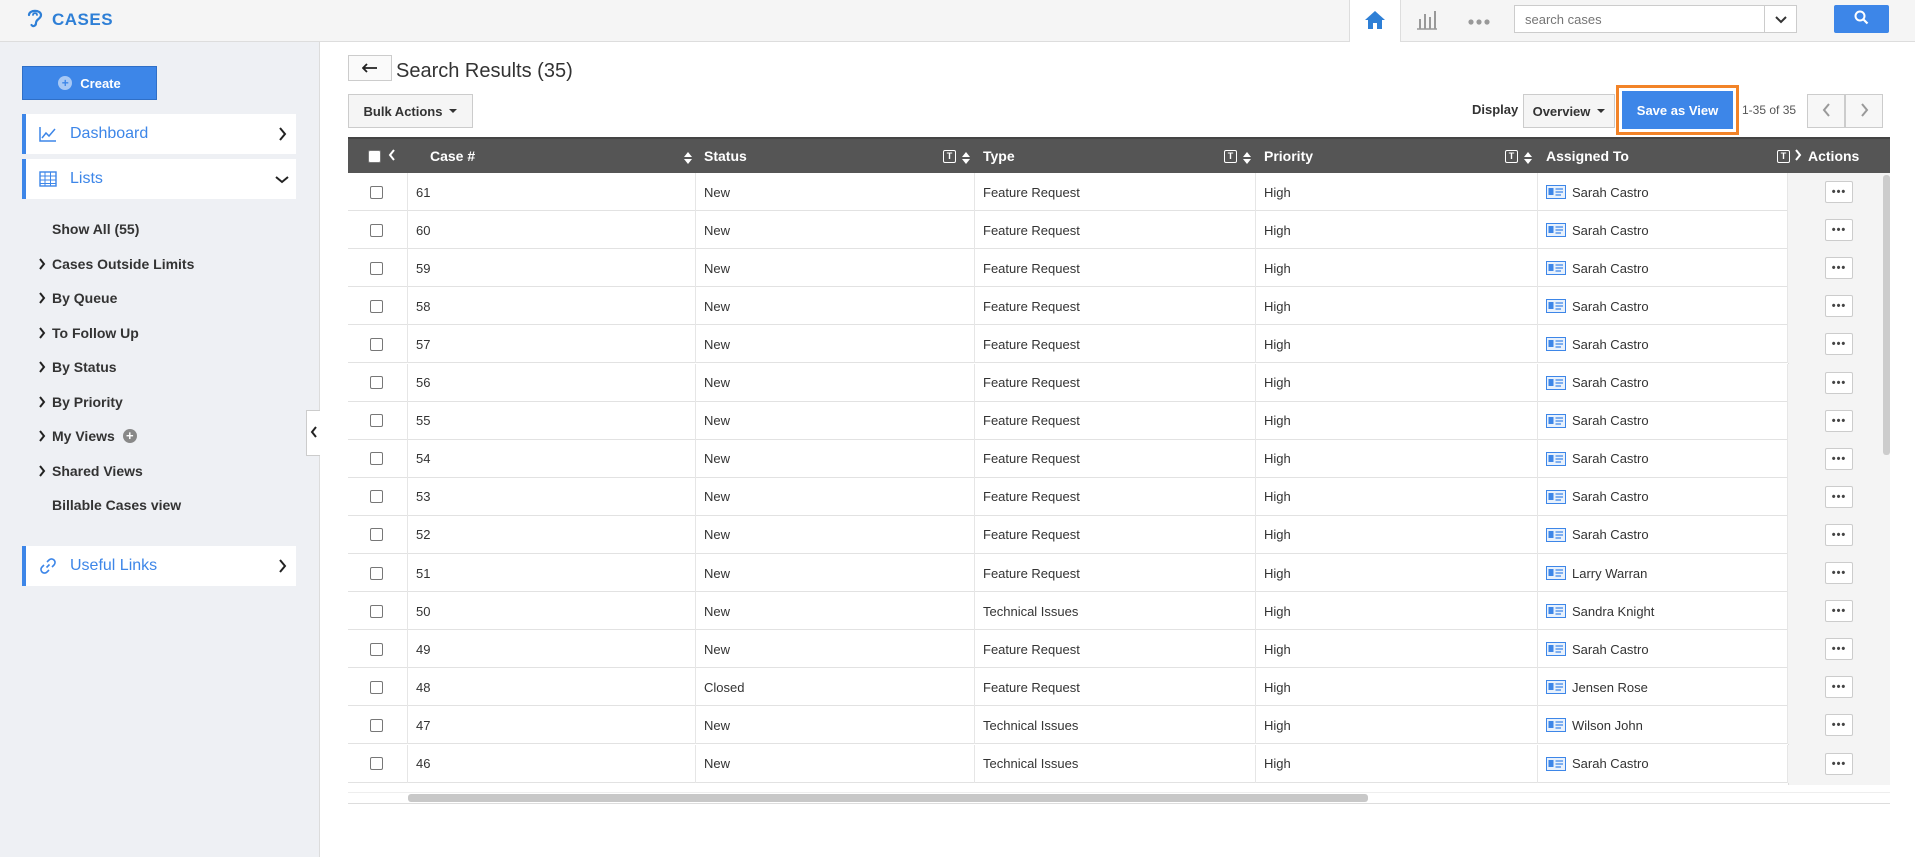 This screenshot has width=1915, height=857. I want to click on column-header-status: Status T, so click(836, 156).